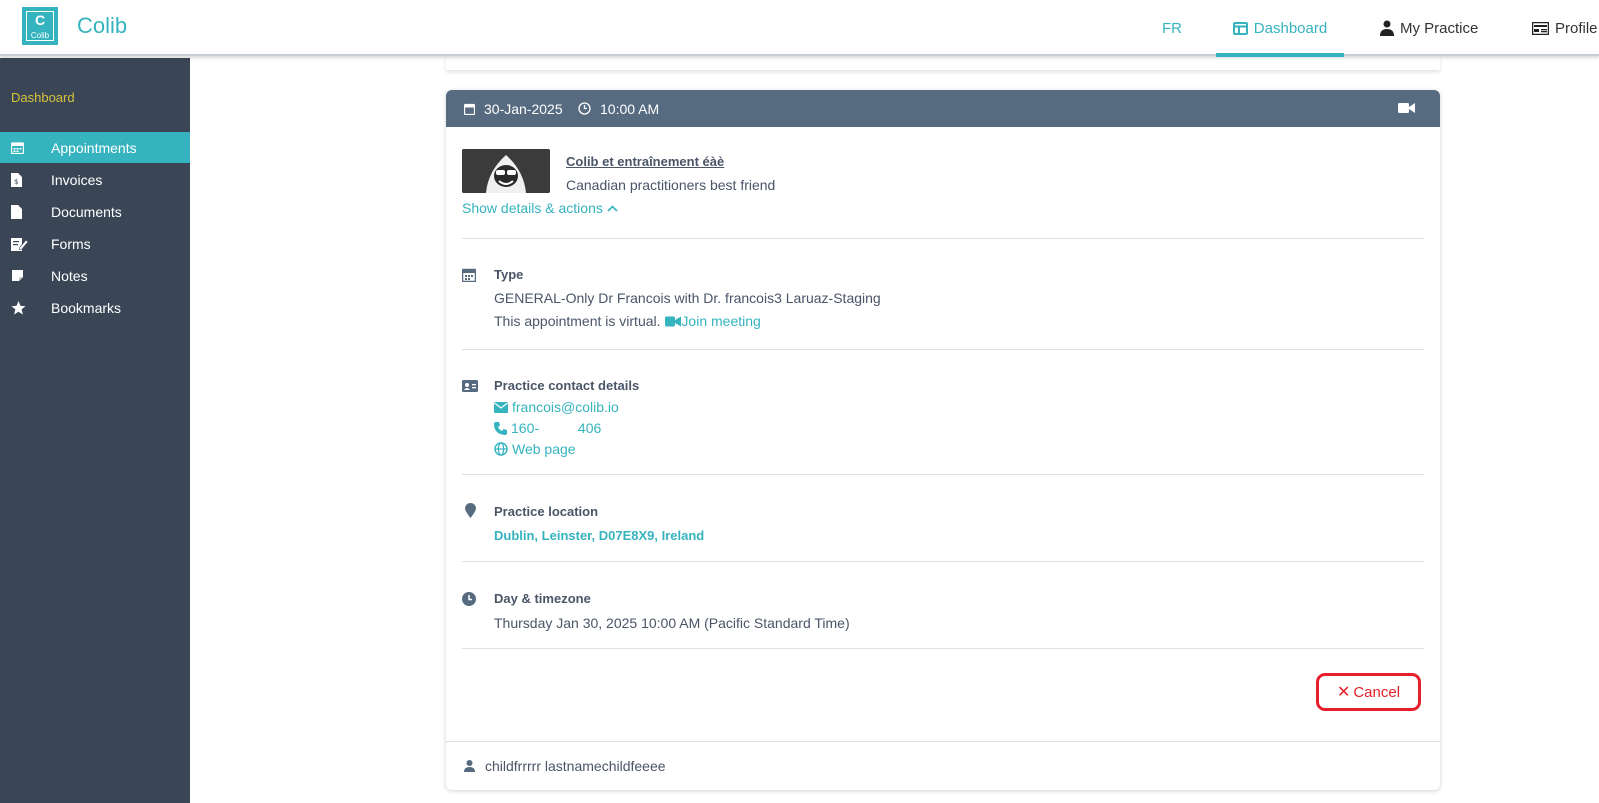  I want to click on envelope-icon, so click(501, 407).